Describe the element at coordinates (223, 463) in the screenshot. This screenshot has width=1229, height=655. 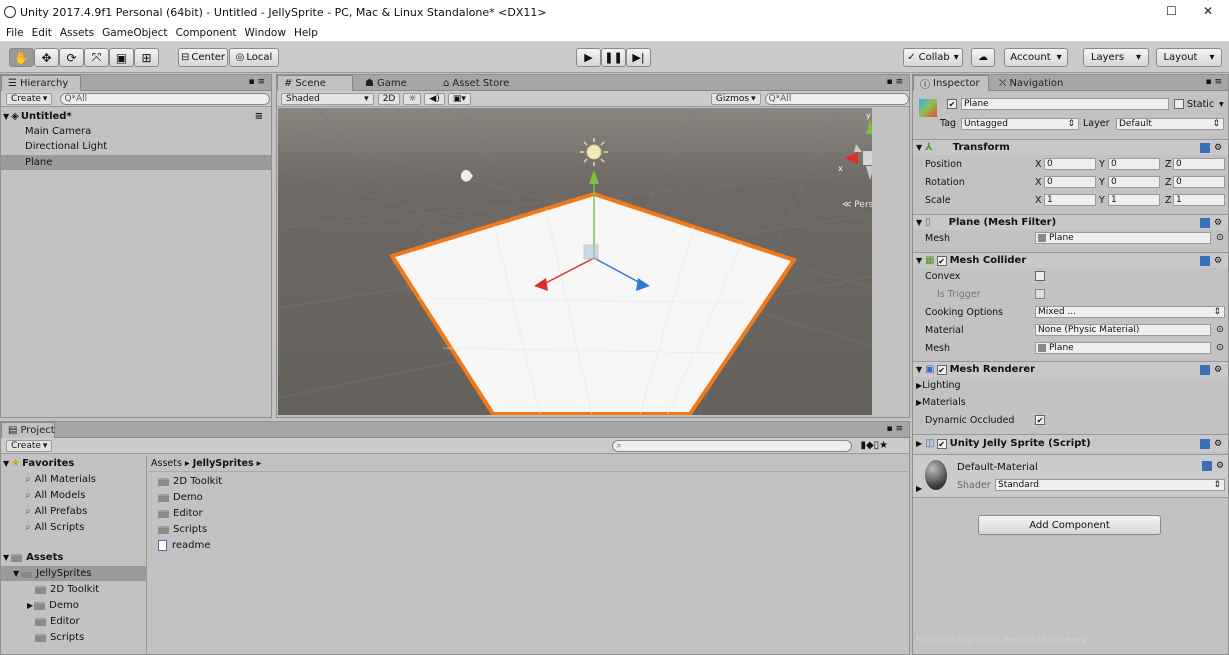
I see `breadcrumb-jellysprites: JellySprites` at that location.